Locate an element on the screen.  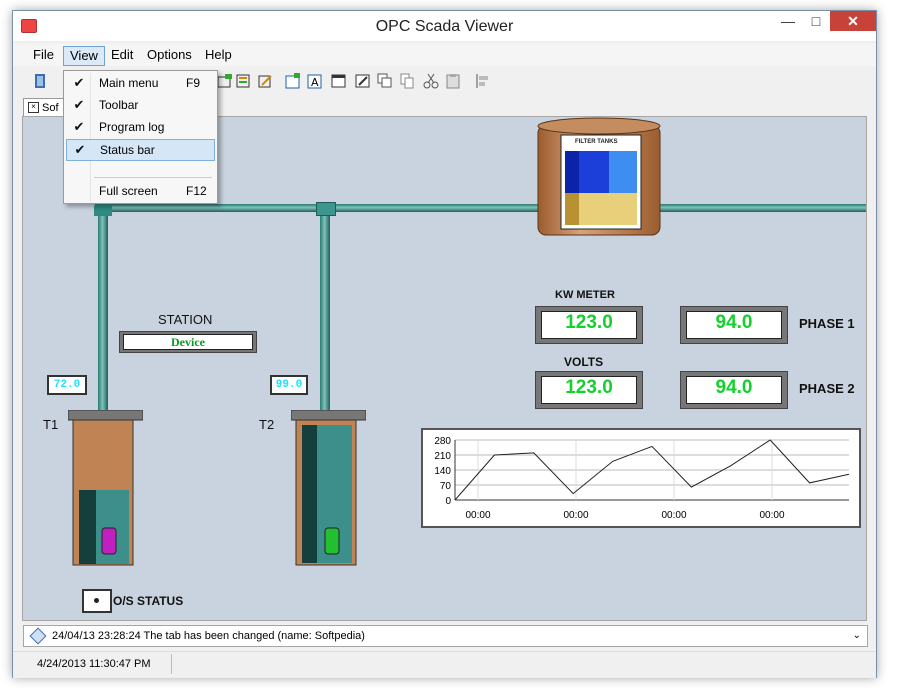
device-display: Device is located at coordinates (188, 342).